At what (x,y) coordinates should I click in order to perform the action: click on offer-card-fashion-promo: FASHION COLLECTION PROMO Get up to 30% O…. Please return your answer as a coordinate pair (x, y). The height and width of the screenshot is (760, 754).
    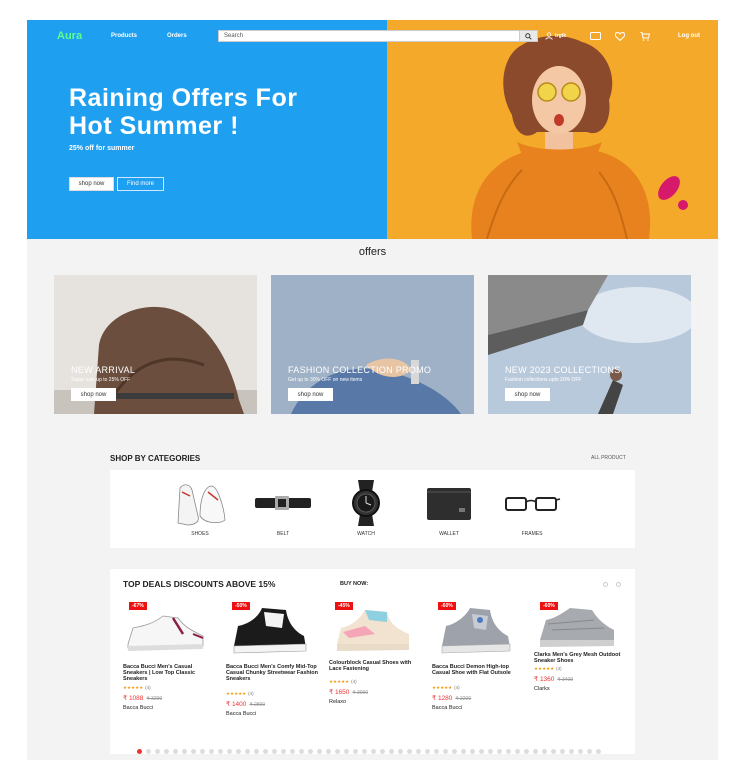
    Looking at the image, I should click on (372, 344).